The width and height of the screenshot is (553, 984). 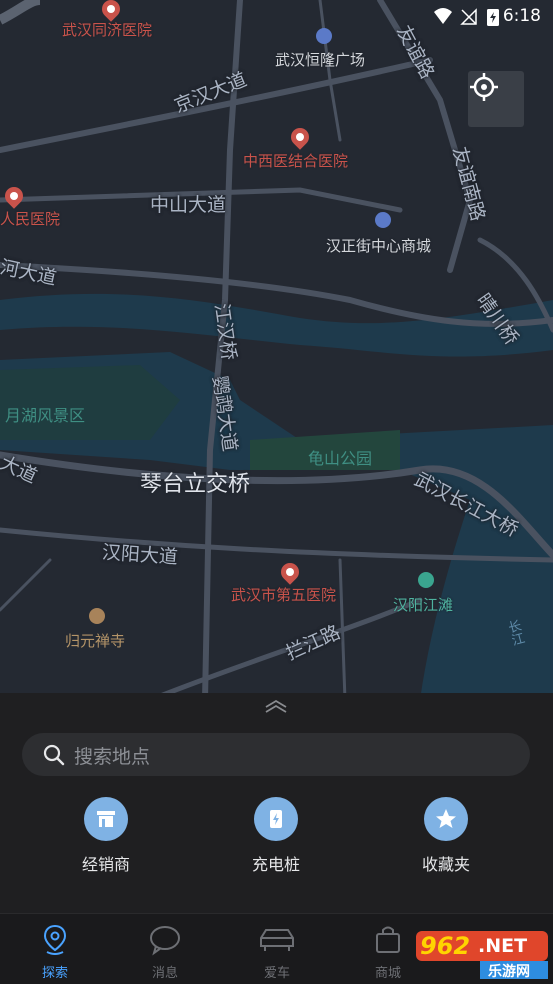 What do you see at coordinates (276, 819) in the screenshot?
I see `charging-icon` at bounding box center [276, 819].